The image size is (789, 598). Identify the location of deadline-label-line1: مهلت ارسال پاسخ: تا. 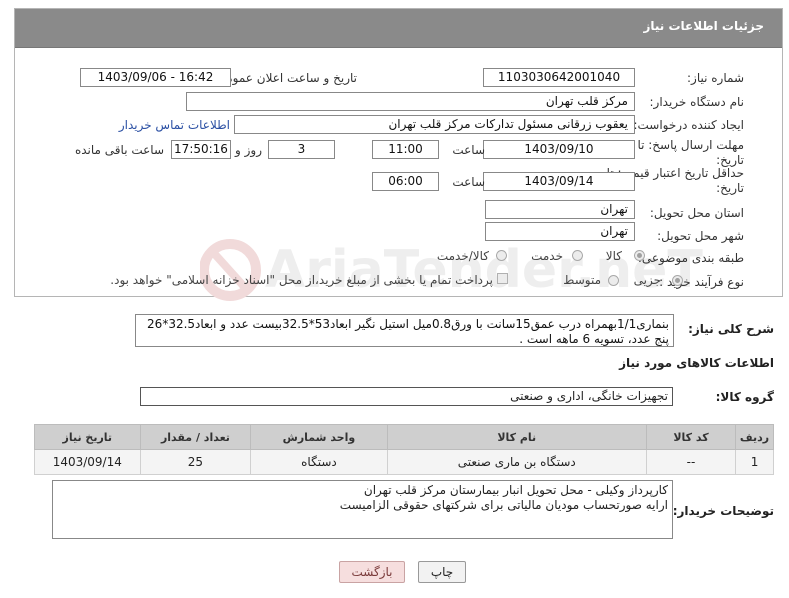
(690, 145).